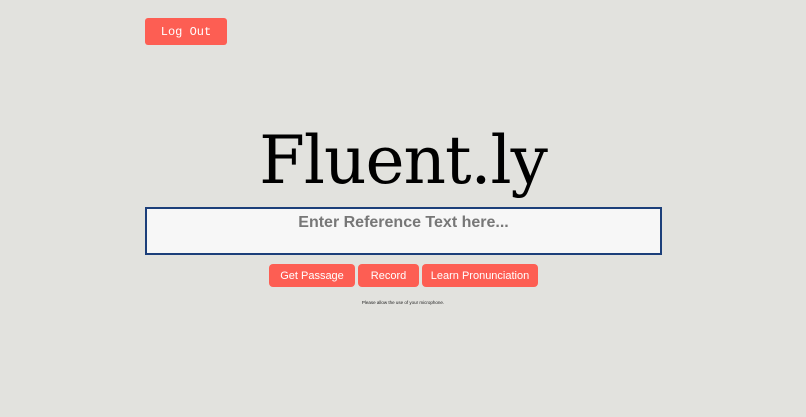 This screenshot has height=417, width=806. What do you see at coordinates (186, 31) in the screenshot?
I see `logout-button: Log Out` at bounding box center [186, 31].